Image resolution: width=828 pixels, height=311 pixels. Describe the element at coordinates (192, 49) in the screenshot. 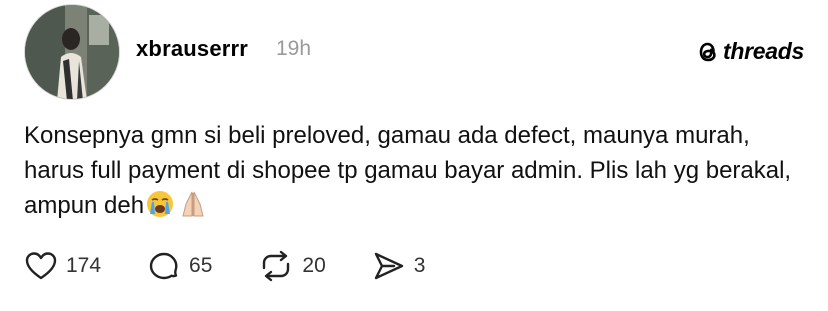

I see `username: xbrauserrr` at that location.